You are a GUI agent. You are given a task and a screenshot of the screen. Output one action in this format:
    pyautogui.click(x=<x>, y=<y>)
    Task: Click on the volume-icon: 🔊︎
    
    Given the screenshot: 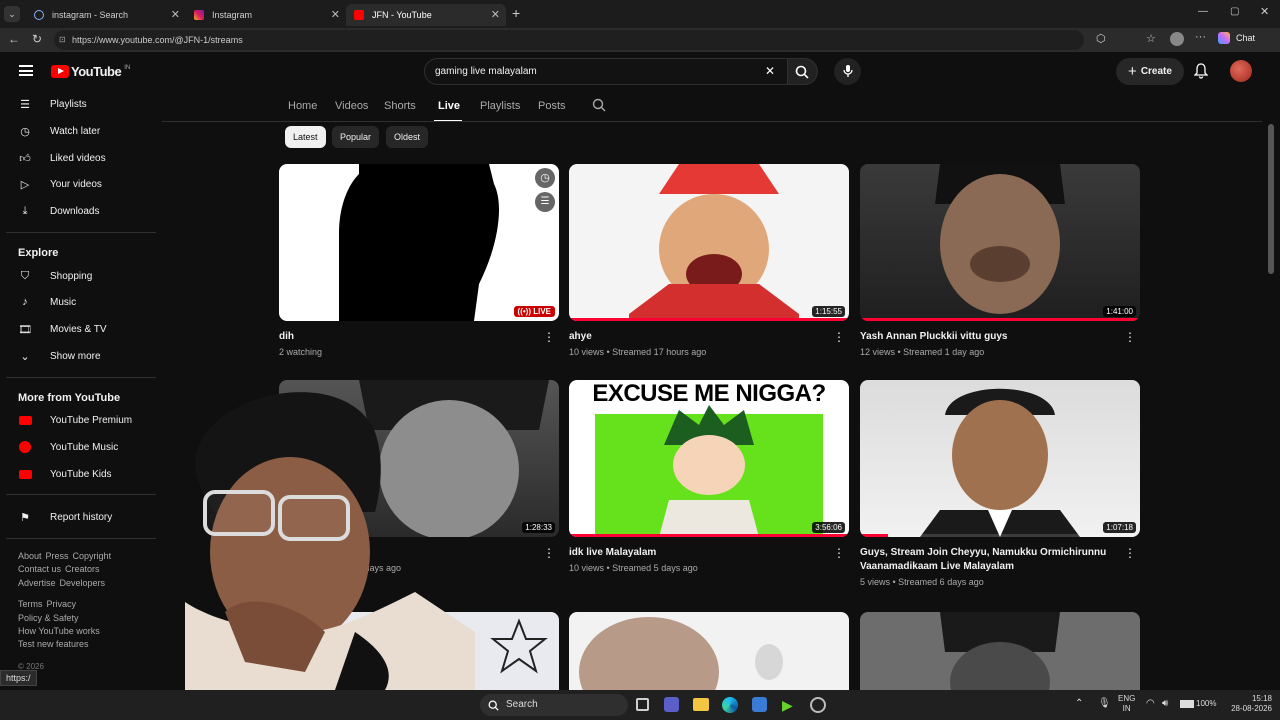 What is the action you would take?
    pyautogui.click(x=1165, y=703)
    